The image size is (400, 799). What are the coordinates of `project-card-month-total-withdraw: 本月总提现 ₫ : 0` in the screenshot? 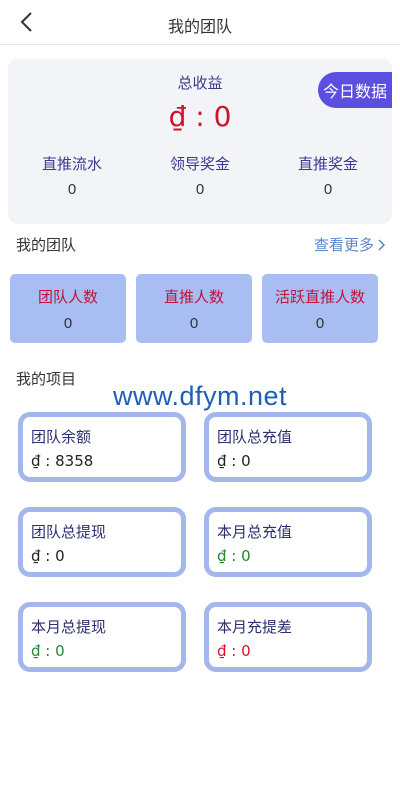 It's located at (102, 637).